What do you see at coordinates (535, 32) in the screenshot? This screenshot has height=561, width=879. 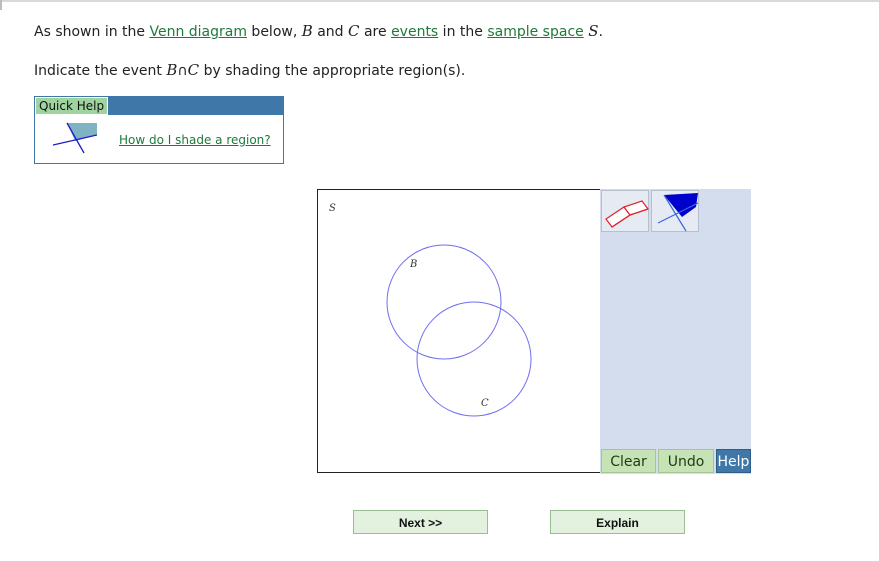 I see `sample-space-link: sample space` at bounding box center [535, 32].